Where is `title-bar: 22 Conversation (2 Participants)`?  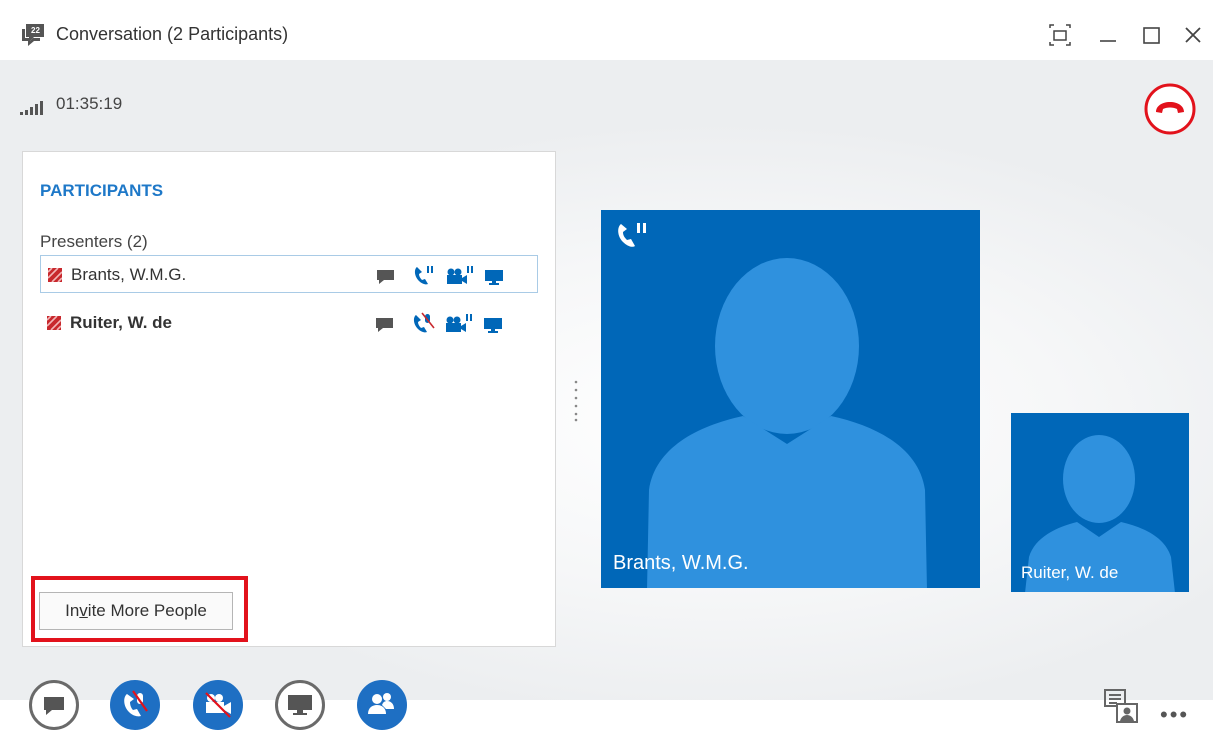
title-bar: 22 Conversation (2 Participants) is located at coordinates (606, 31).